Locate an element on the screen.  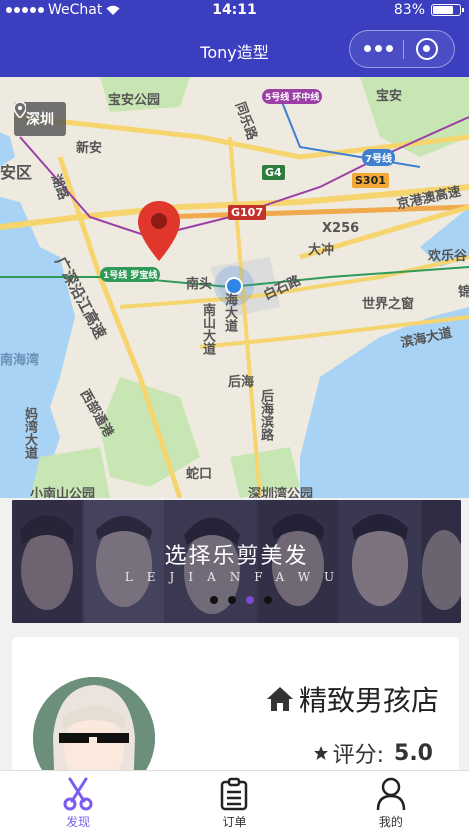
map-label: 后海 is located at coordinates (241, 382).